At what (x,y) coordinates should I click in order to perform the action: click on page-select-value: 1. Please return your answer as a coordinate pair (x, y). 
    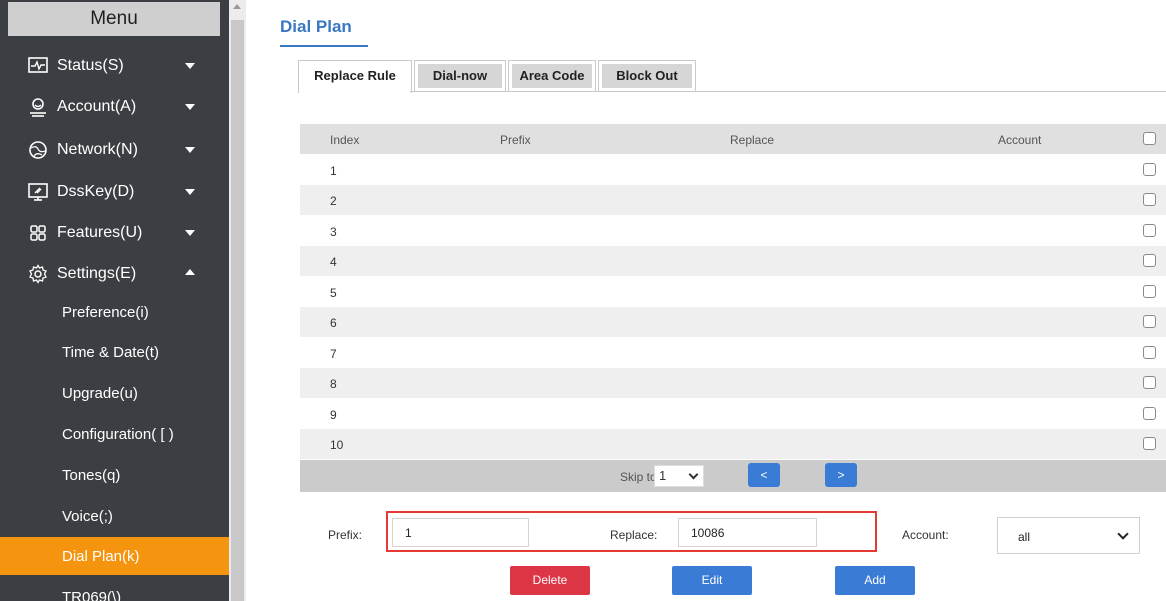
    Looking at the image, I should click on (663, 475).